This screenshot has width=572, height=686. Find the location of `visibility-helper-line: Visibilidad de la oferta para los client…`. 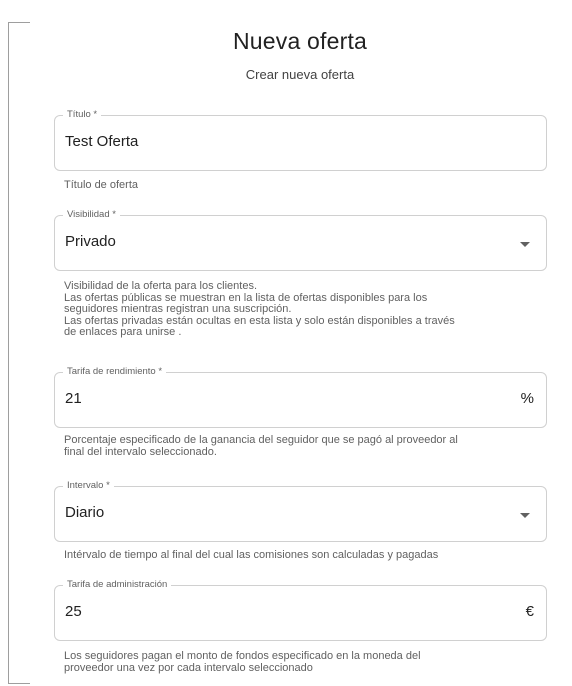

visibility-helper-line: Visibilidad de la oferta para los client… is located at coordinates (161, 286).